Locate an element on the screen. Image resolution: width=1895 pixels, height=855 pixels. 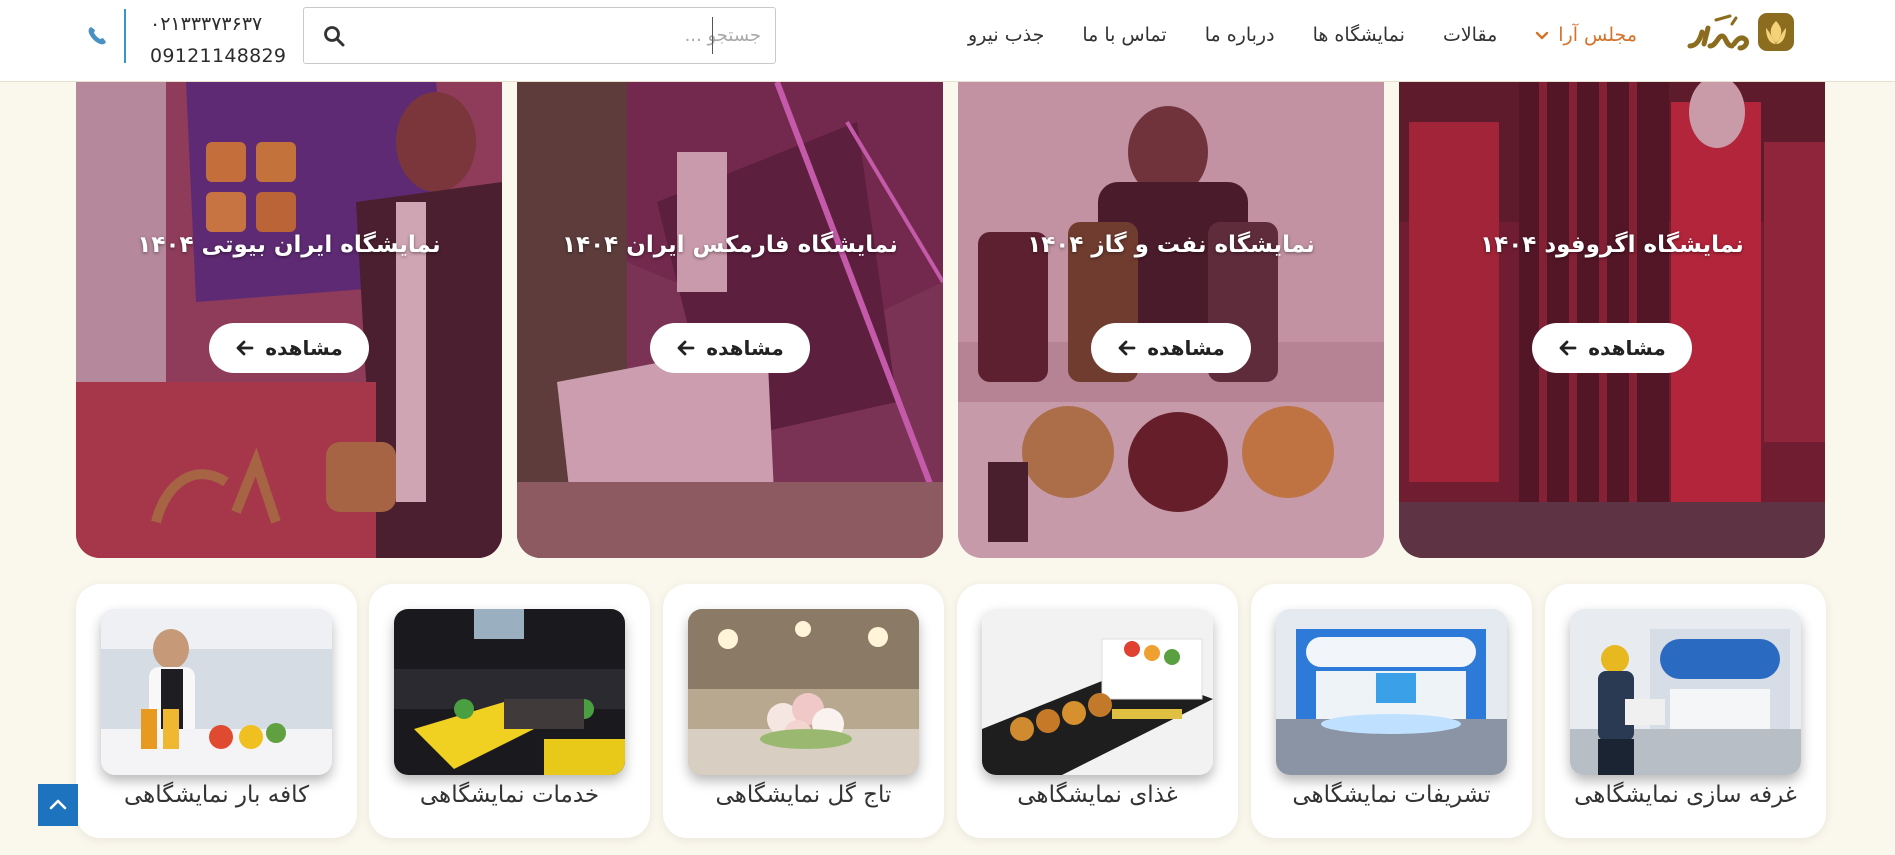
service-tile-exhibition-services: خدمات نمایشگاهی is located at coordinates (509, 711).